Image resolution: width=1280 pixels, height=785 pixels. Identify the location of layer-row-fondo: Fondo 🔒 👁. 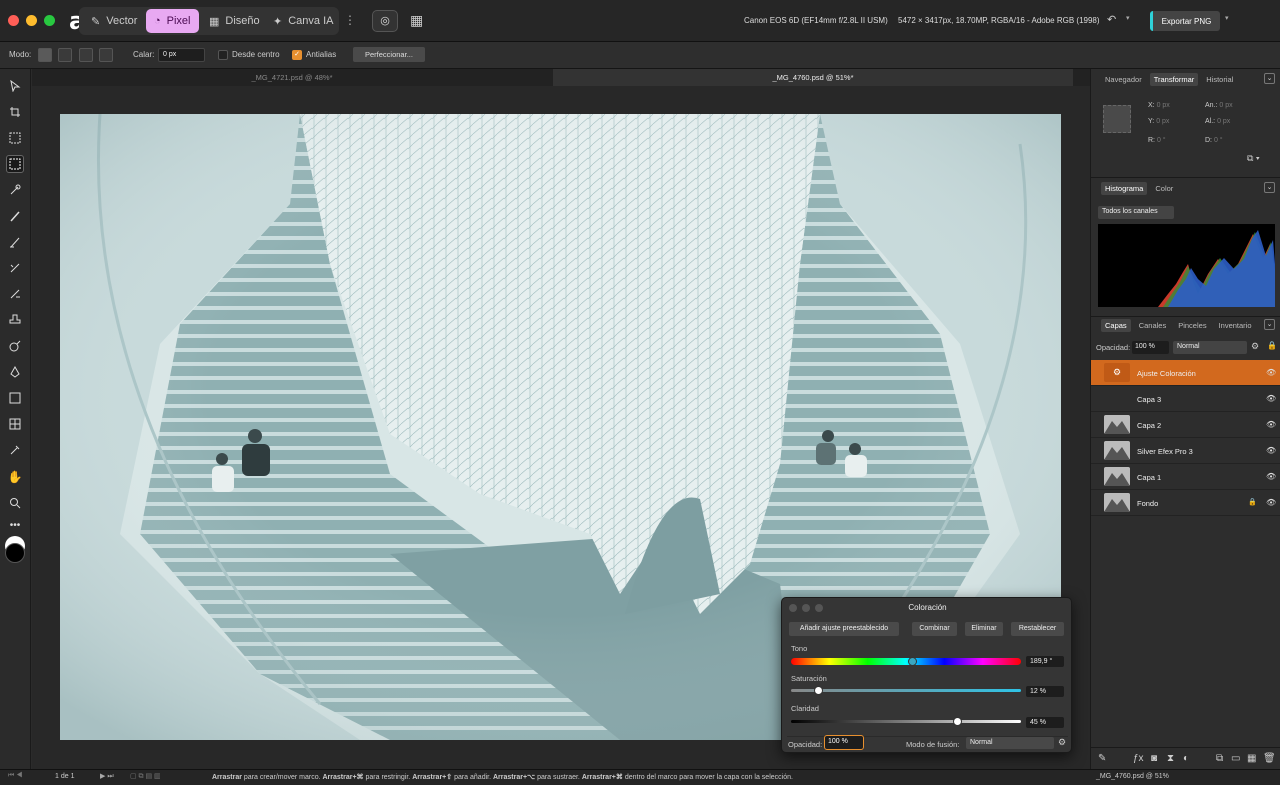
(1185, 503).